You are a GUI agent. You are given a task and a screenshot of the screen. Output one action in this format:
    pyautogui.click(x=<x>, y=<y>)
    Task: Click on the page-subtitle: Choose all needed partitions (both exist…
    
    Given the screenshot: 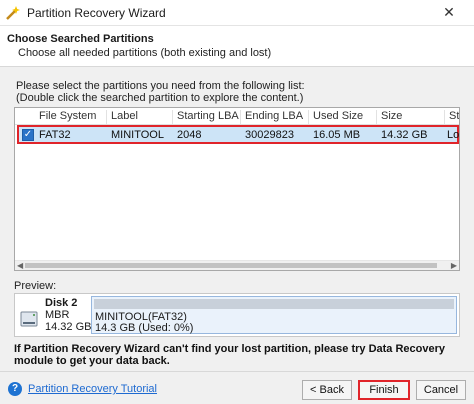 What is the action you would take?
    pyautogui.click(x=145, y=53)
    